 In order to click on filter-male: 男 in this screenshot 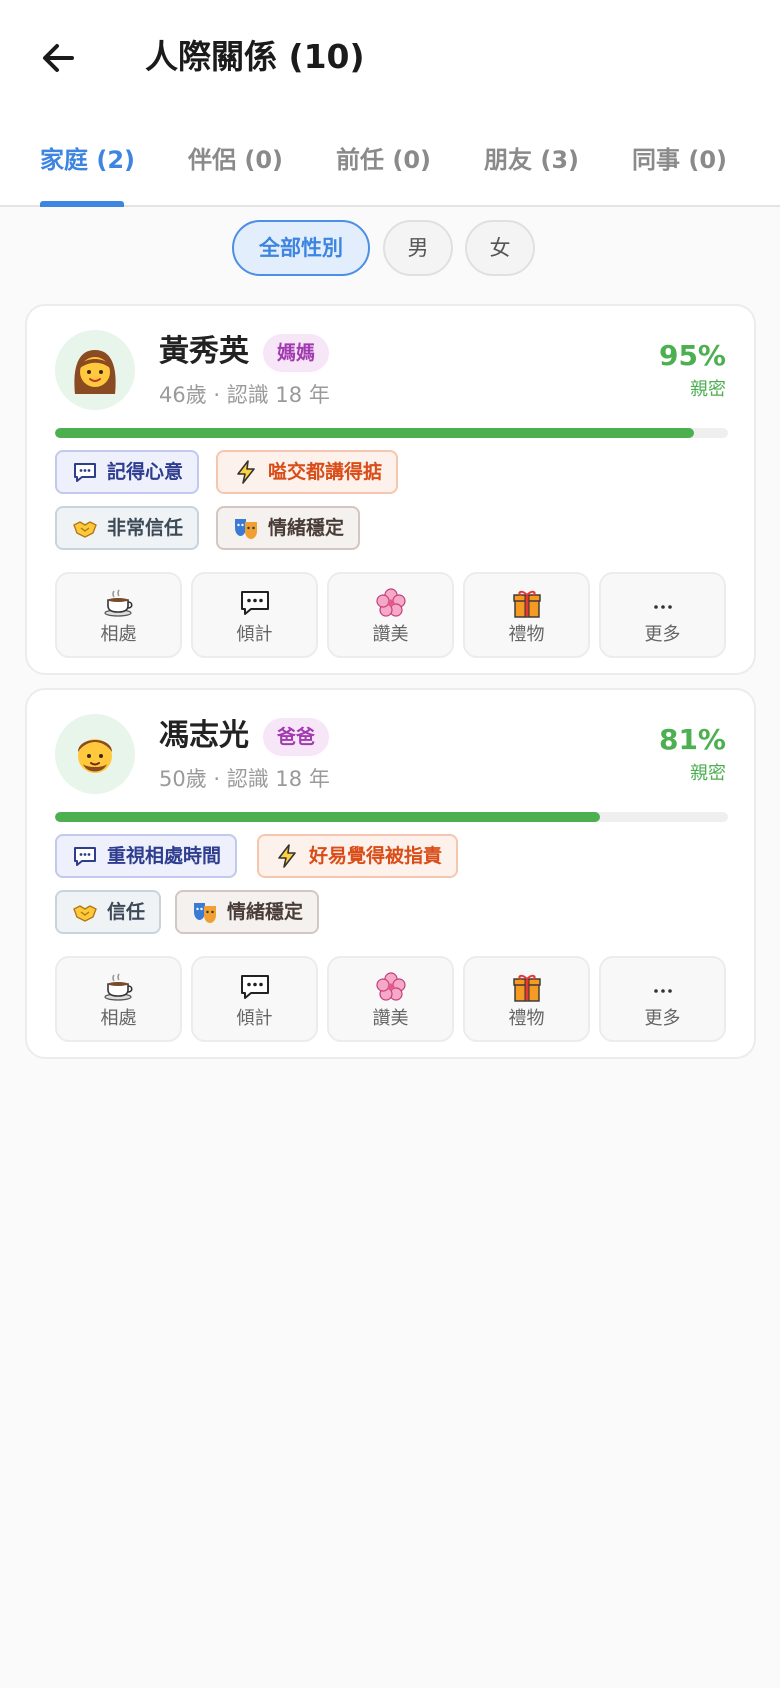, I will do `click(418, 248)`.